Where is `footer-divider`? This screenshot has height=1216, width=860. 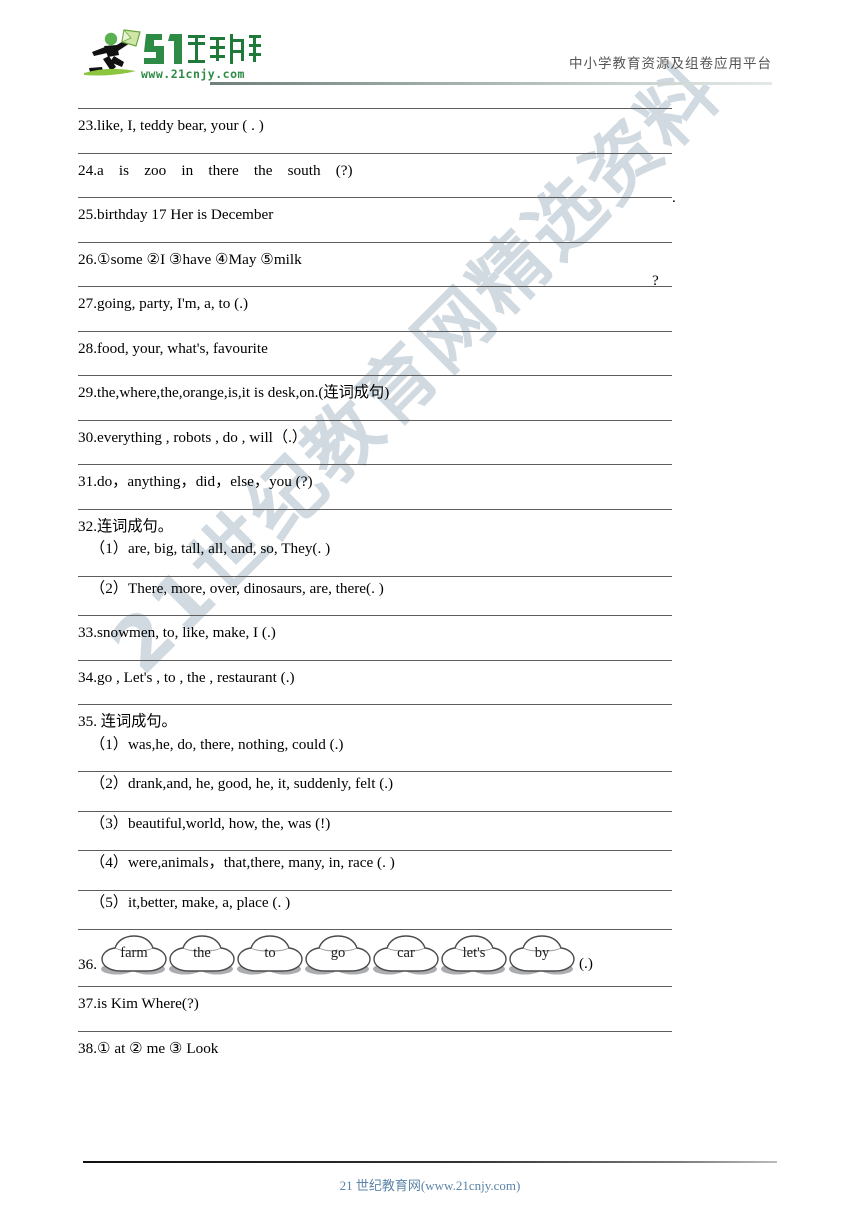 footer-divider is located at coordinates (430, 1161).